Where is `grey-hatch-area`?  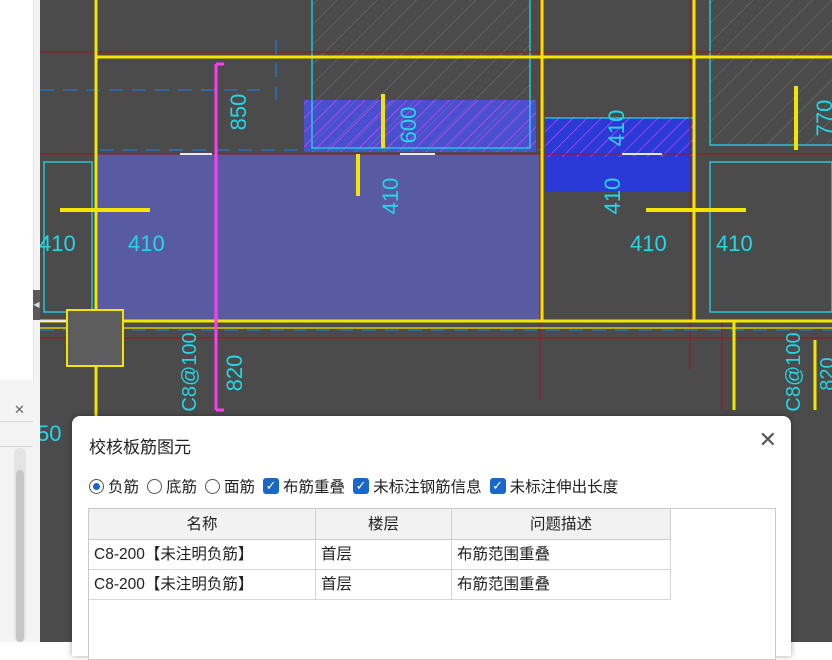 grey-hatch-area is located at coordinates (421, 74).